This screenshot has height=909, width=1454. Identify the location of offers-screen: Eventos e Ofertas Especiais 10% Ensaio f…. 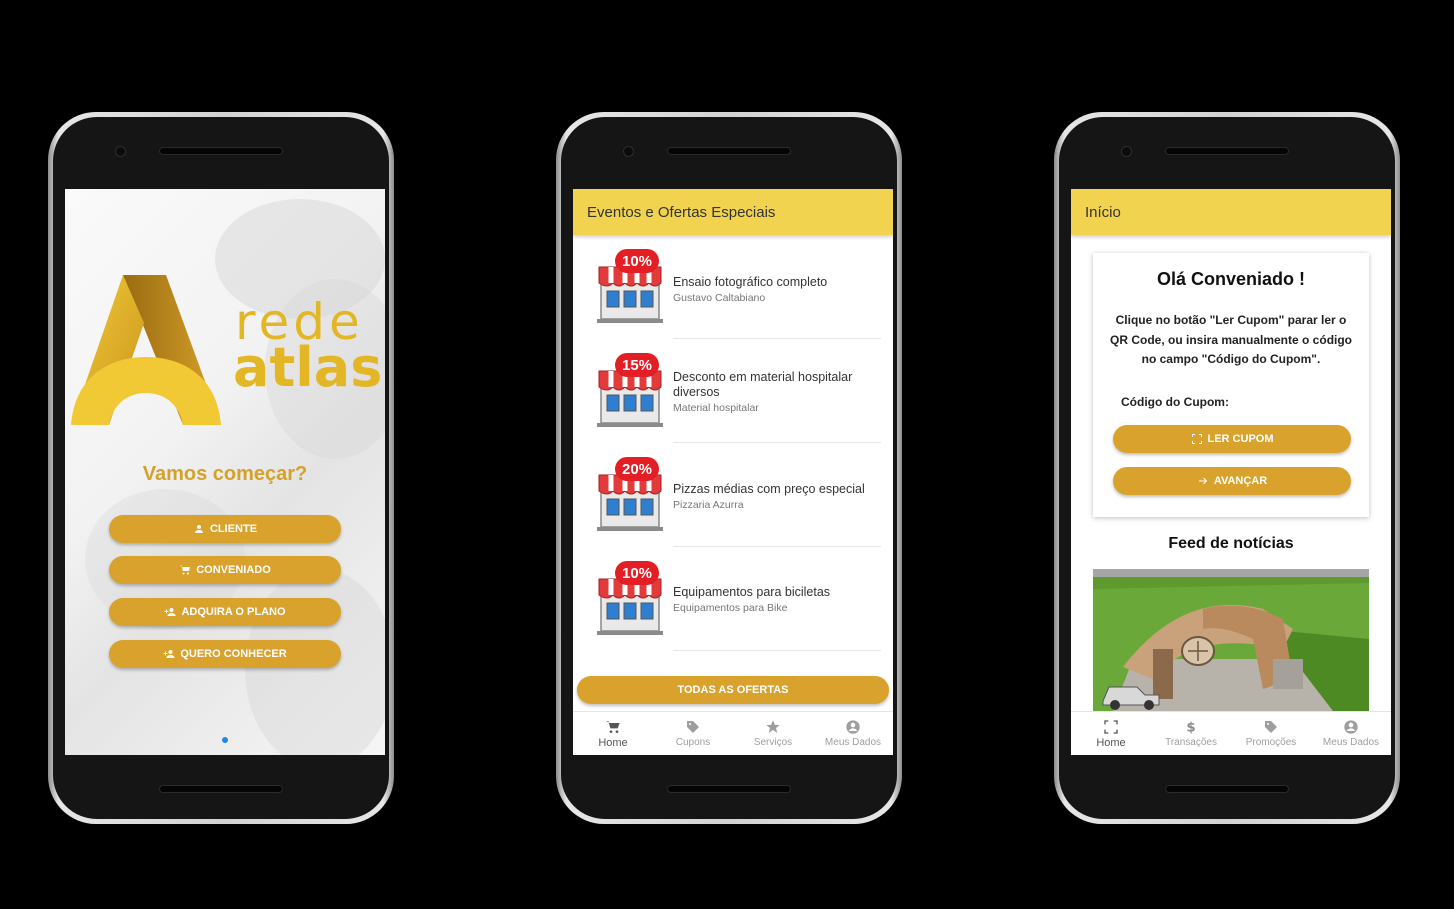
(733, 472).